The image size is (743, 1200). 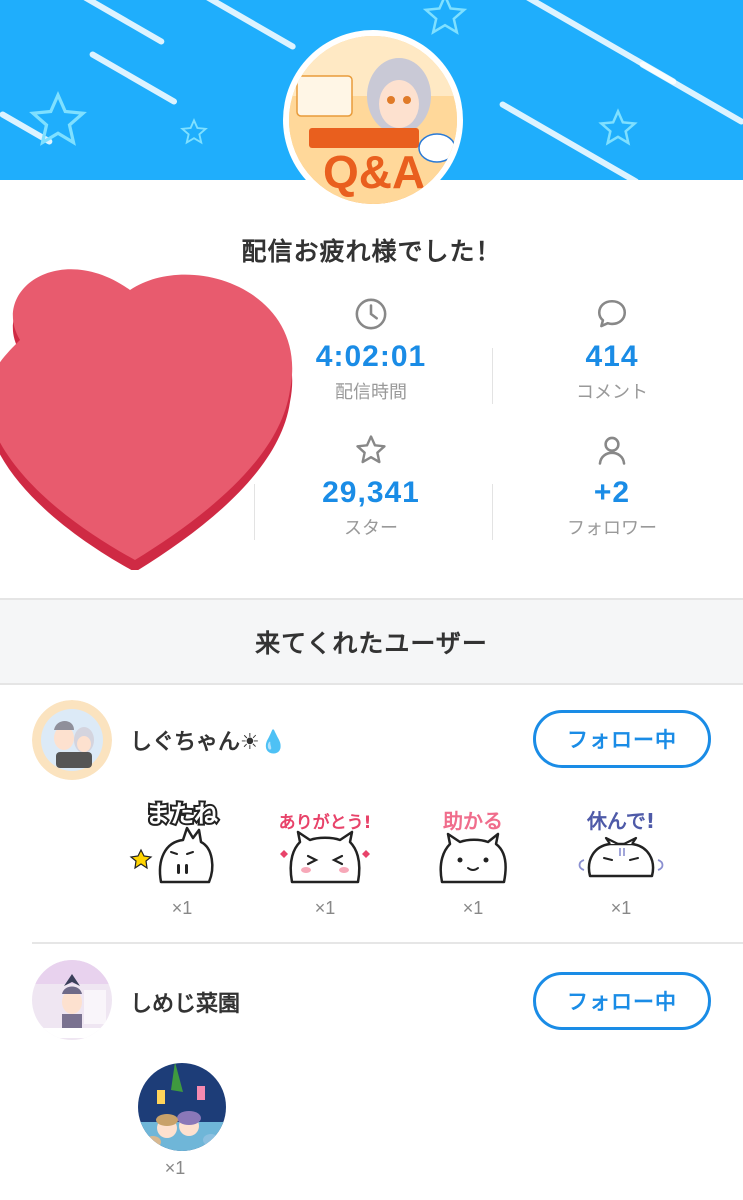 What do you see at coordinates (612, 356) in the screenshot?
I see `stat-value: 414` at bounding box center [612, 356].